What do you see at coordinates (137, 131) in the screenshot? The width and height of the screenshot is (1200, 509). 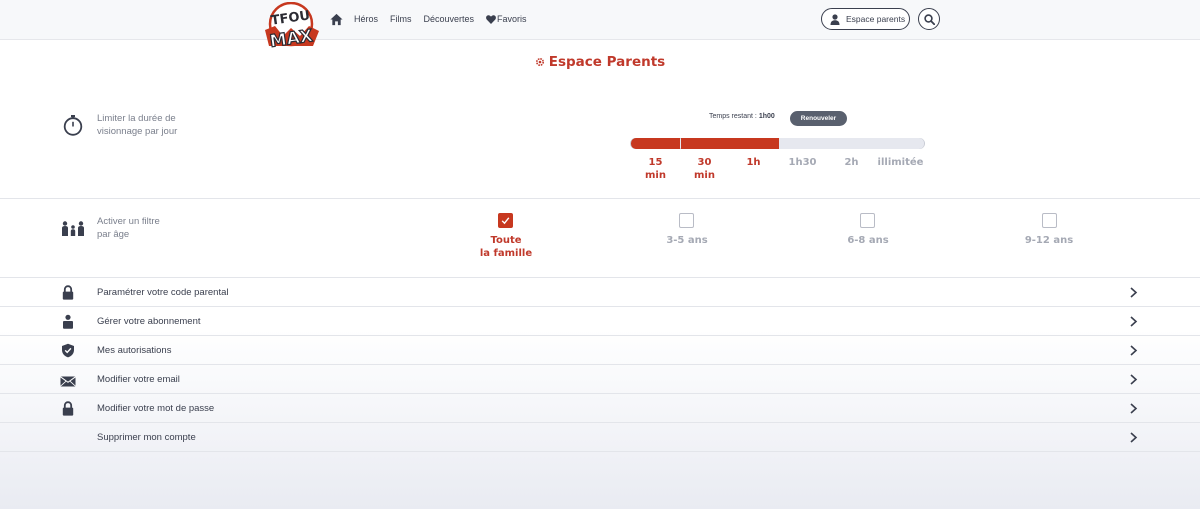 I see `viewing-limit-label-line2: visionnage par jour` at bounding box center [137, 131].